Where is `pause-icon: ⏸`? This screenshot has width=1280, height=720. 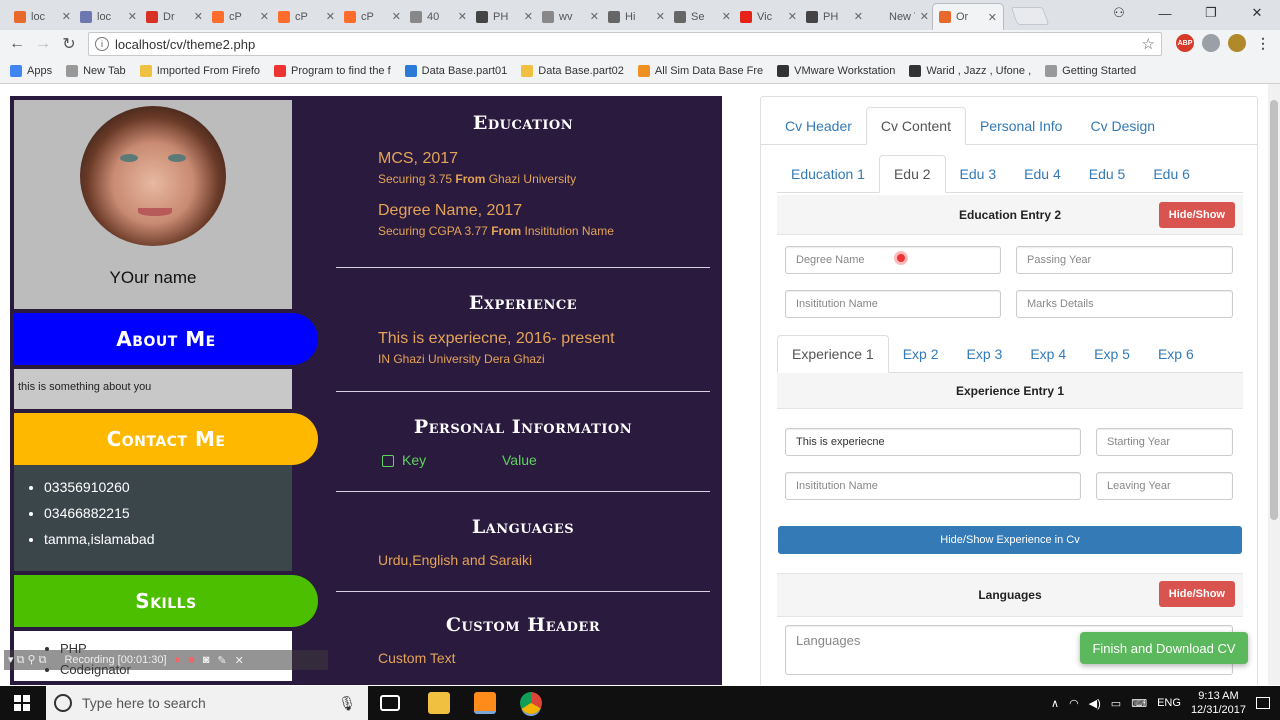
pause-icon: ⏸ is located at coordinates (178, 660).